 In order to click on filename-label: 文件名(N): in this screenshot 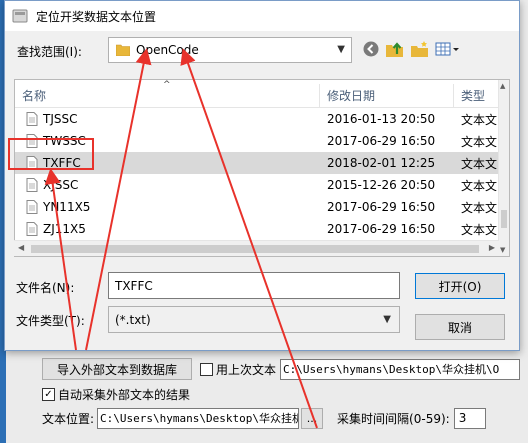, I will do `click(45, 288)`.